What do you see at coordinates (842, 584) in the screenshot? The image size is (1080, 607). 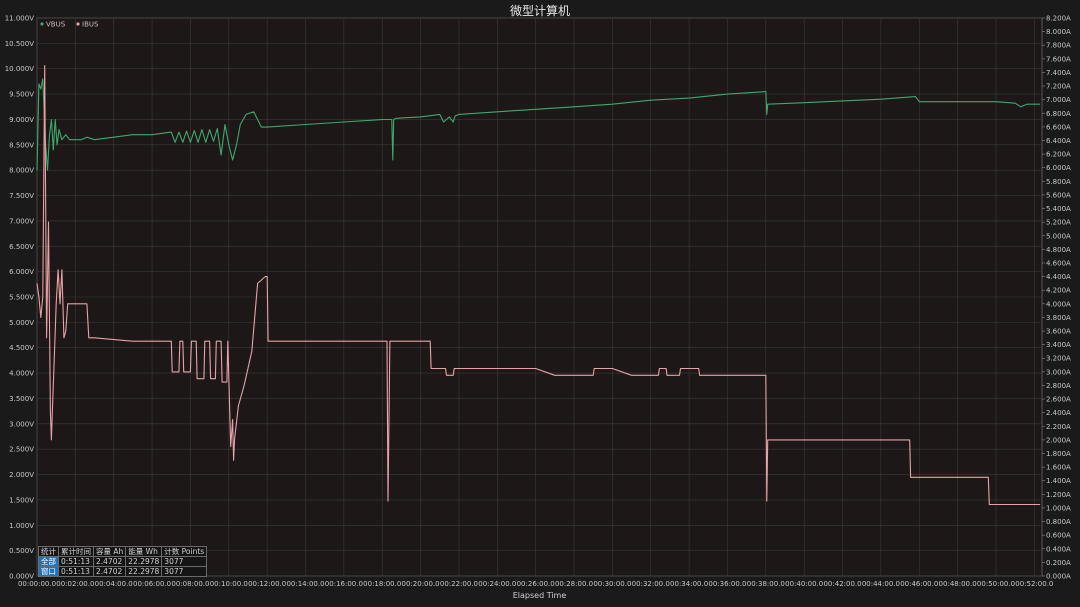 I see `x-tick-label: 00:42:00.0` at bounding box center [842, 584].